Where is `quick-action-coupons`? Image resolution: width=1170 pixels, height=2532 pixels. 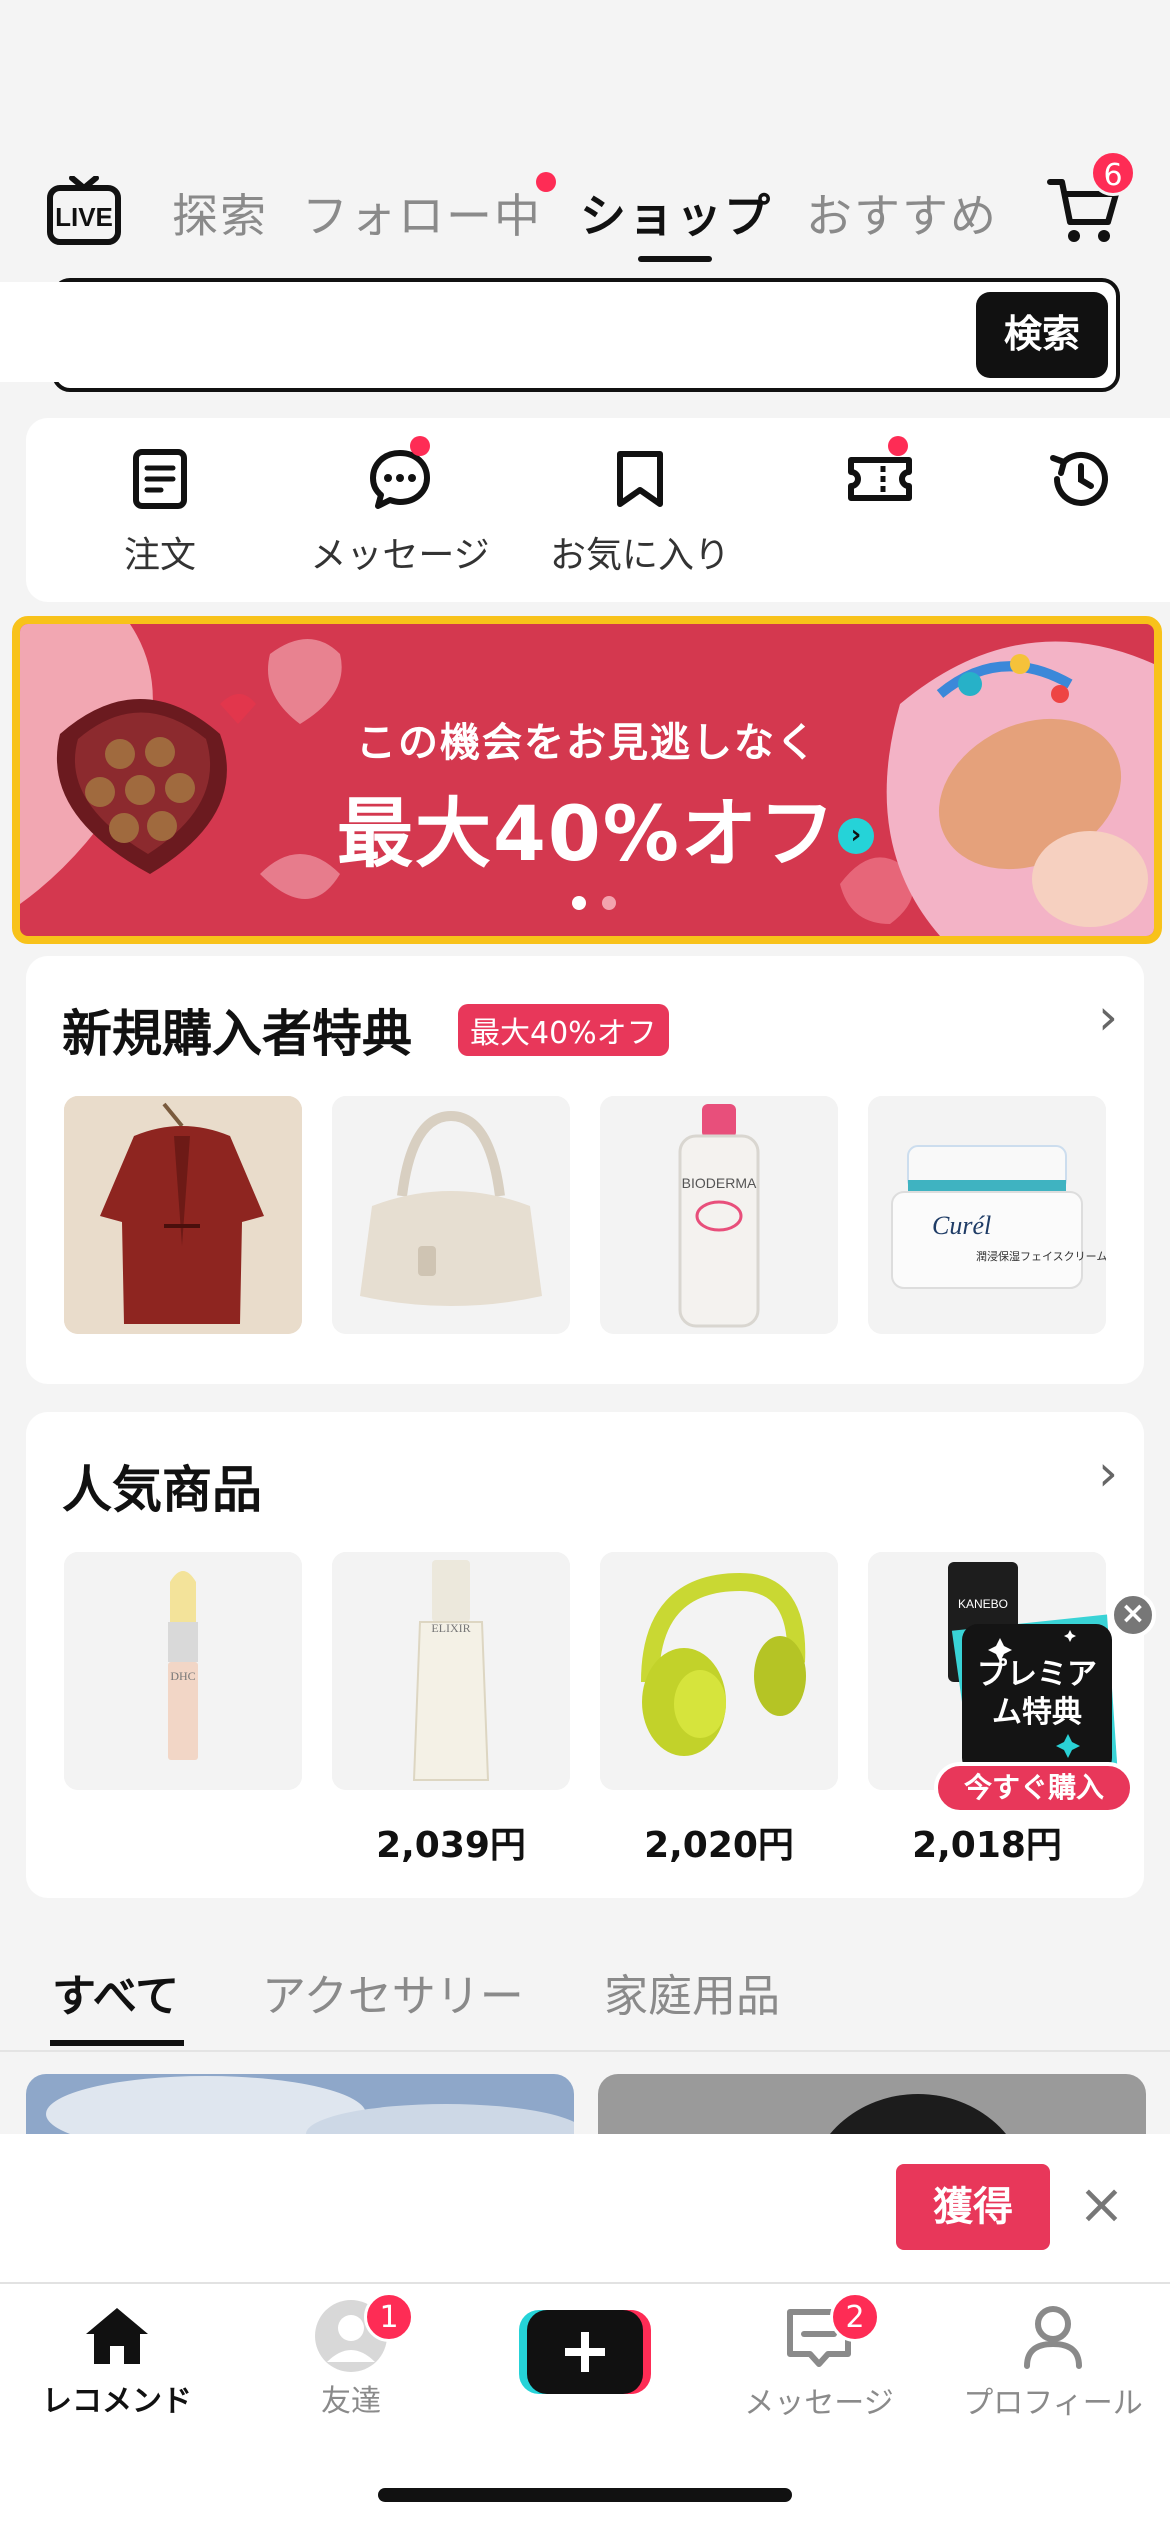
quick-action-coupons is located at coordinates (880, 479).